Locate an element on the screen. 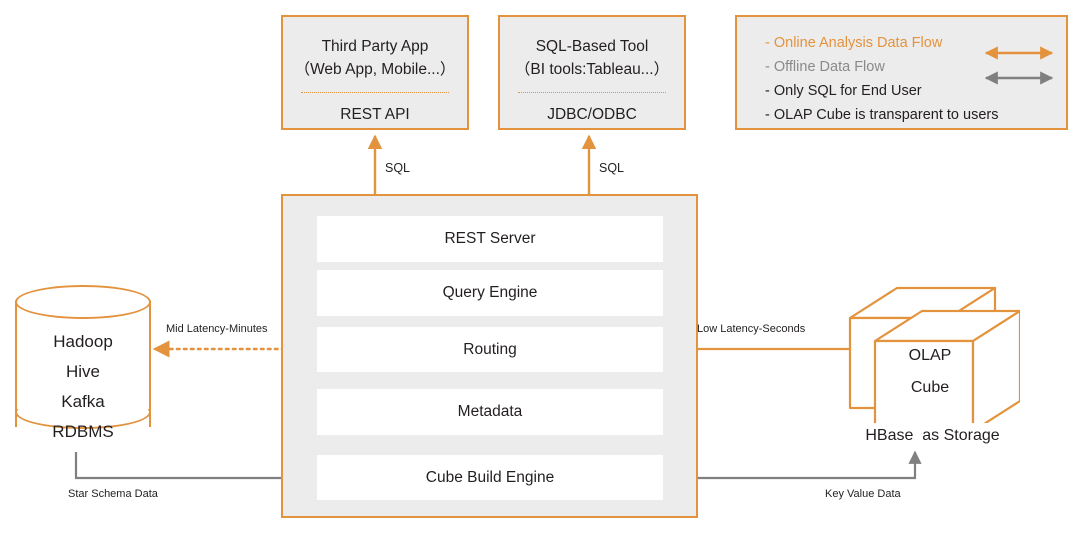 The width and height of the screenshot is (1080, 533). olap-cube-label: OLAP Cube is located at coordinates (930, 372).